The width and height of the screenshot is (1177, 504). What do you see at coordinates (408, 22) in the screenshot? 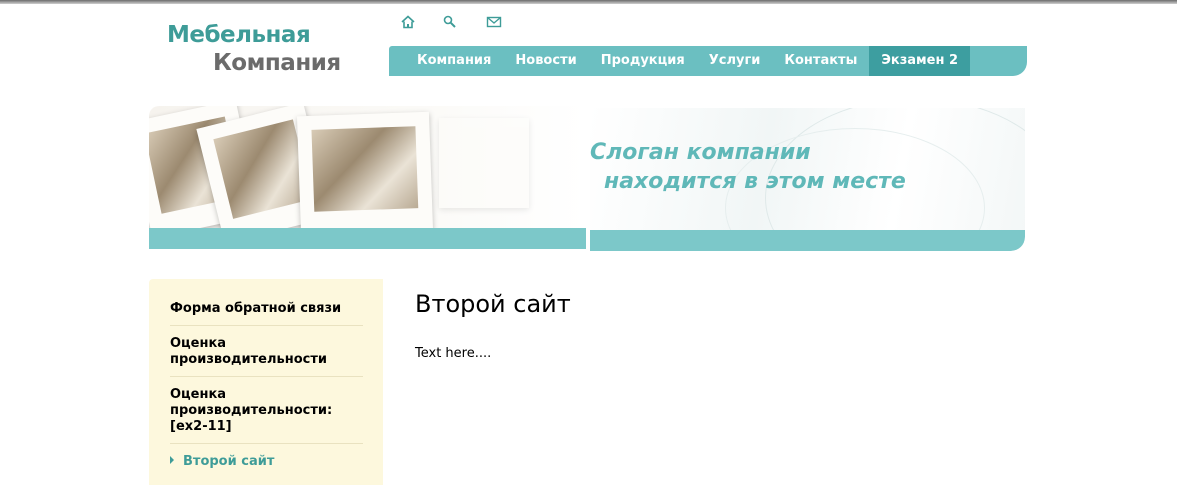
I see `home-icon` at bounding box center [408, 22].